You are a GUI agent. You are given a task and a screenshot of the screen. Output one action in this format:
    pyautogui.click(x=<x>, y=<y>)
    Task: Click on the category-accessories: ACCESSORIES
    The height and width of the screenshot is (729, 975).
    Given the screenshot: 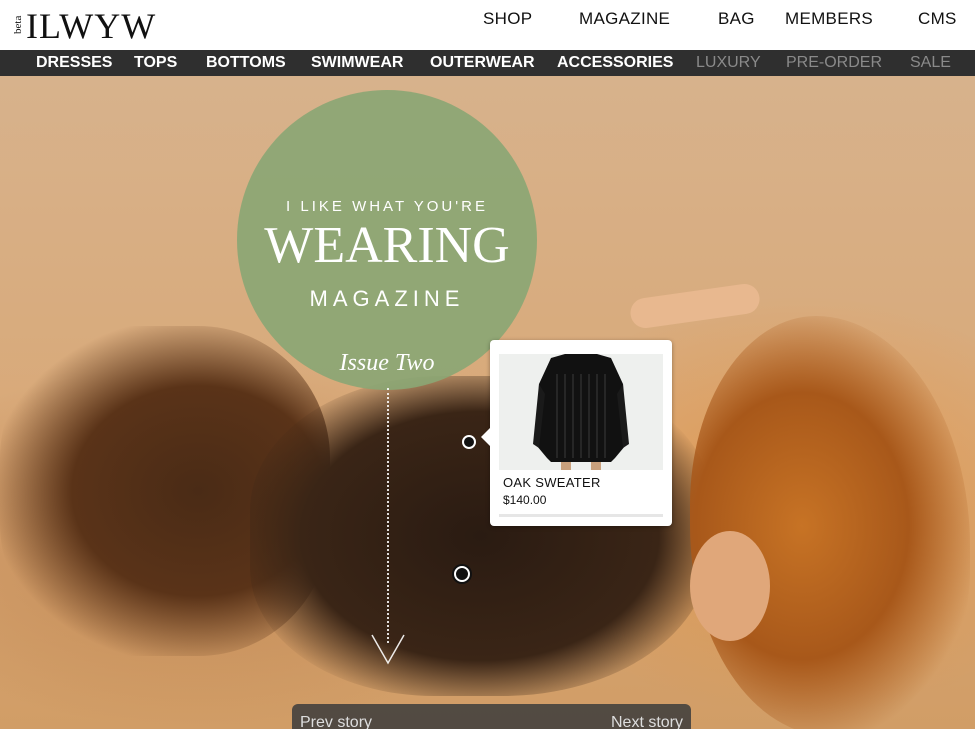 What is the action you would take?
    pyautogui.click(x=615, y=63)
    